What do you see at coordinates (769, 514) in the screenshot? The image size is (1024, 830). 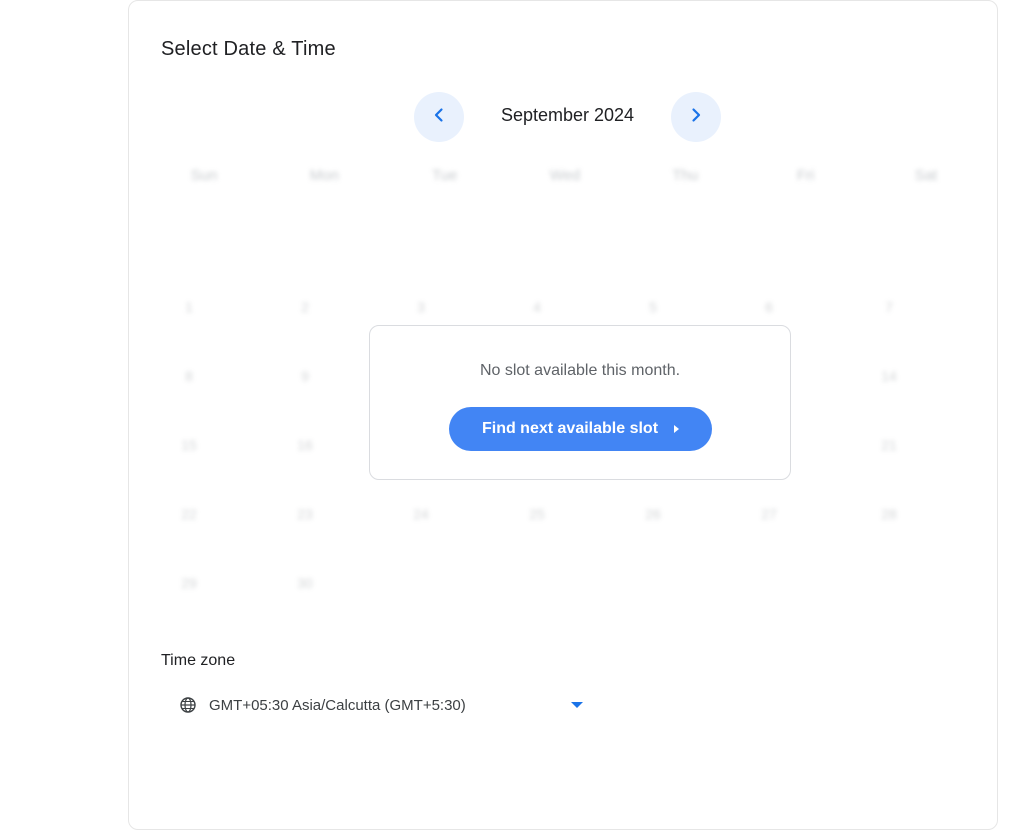 I see `calendar-day: 27` at bounding box center [769, 514].